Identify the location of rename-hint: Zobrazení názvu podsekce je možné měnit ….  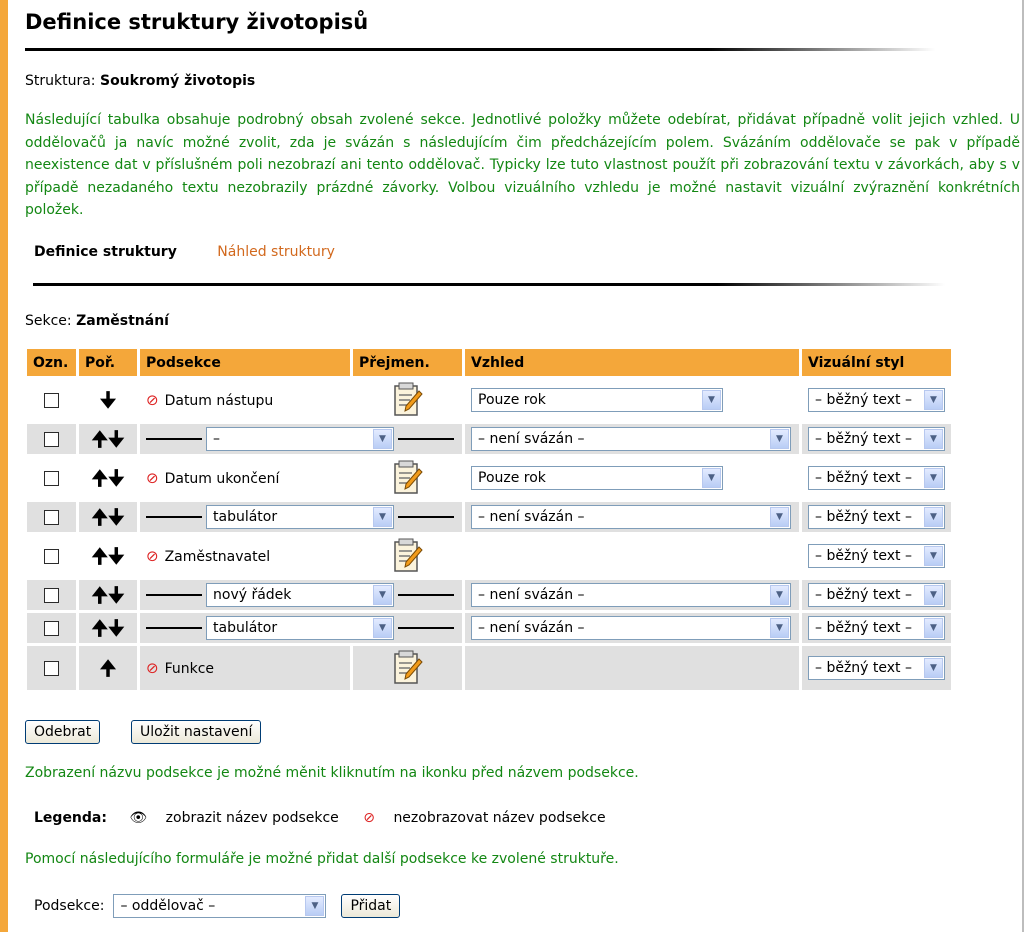
(332, 773).